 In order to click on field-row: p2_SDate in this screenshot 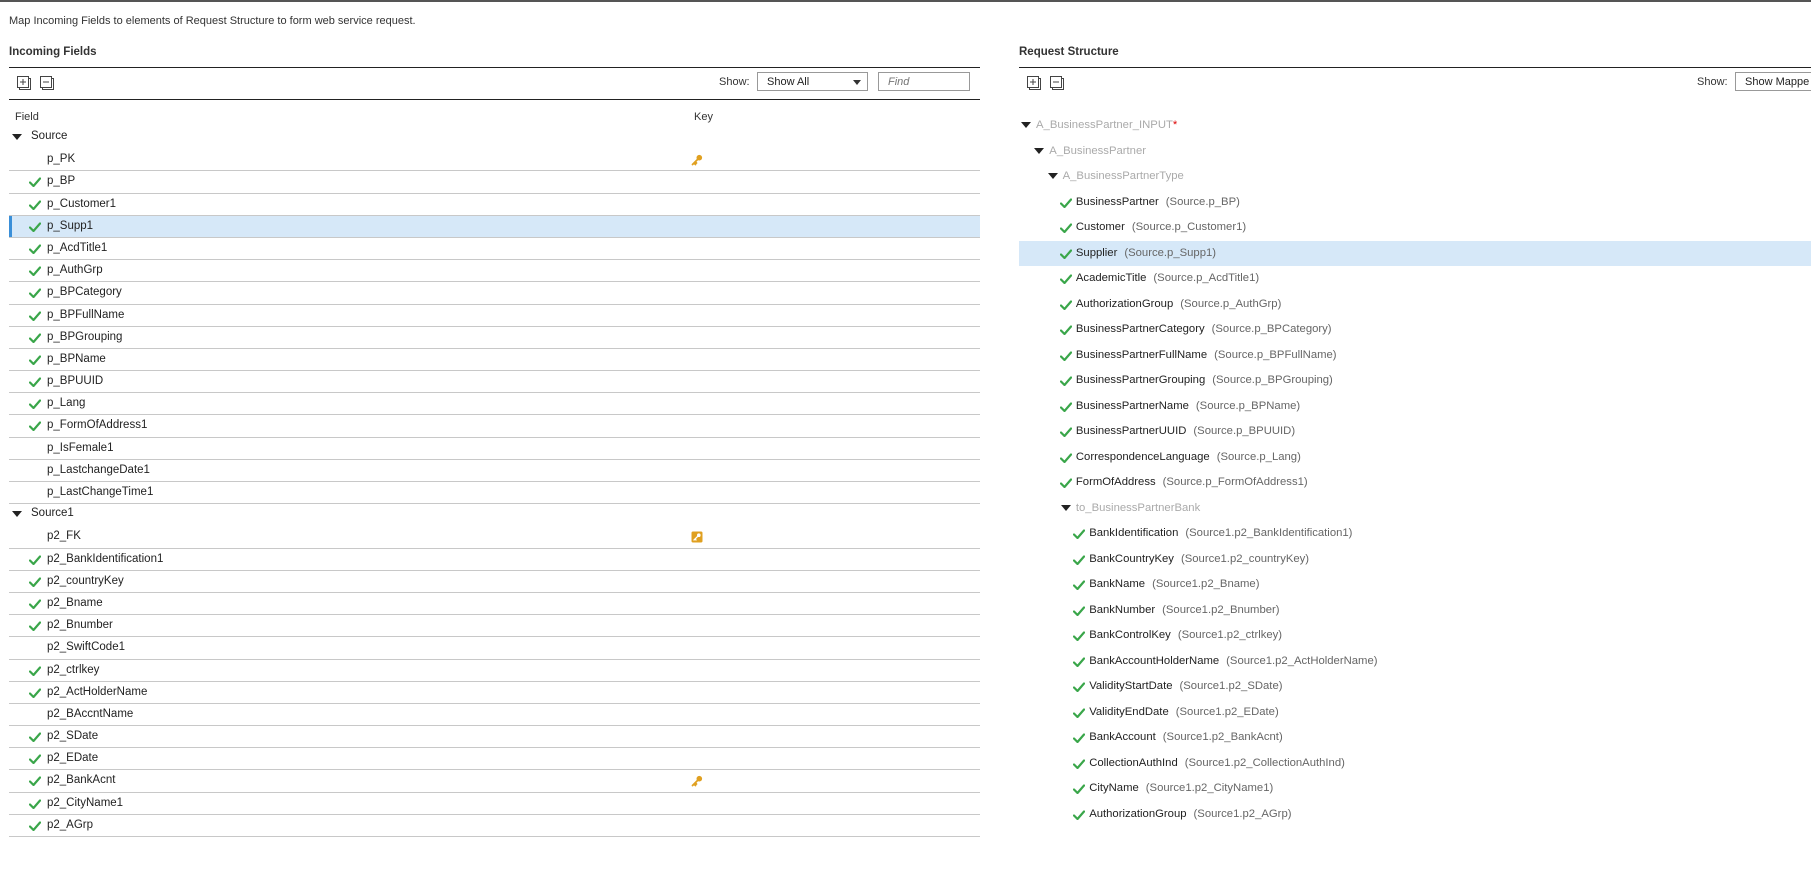, I will do `click(494, 737)`.